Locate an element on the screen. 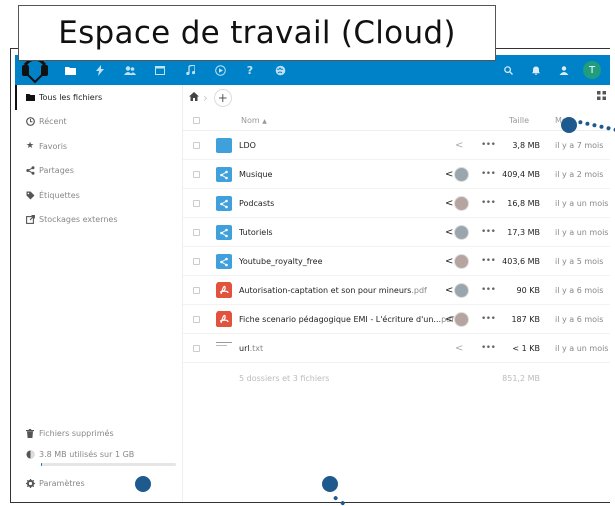 The image size is (615, 506). sidebar-item-settings: Paramètres is located at coordinates (98, 484).